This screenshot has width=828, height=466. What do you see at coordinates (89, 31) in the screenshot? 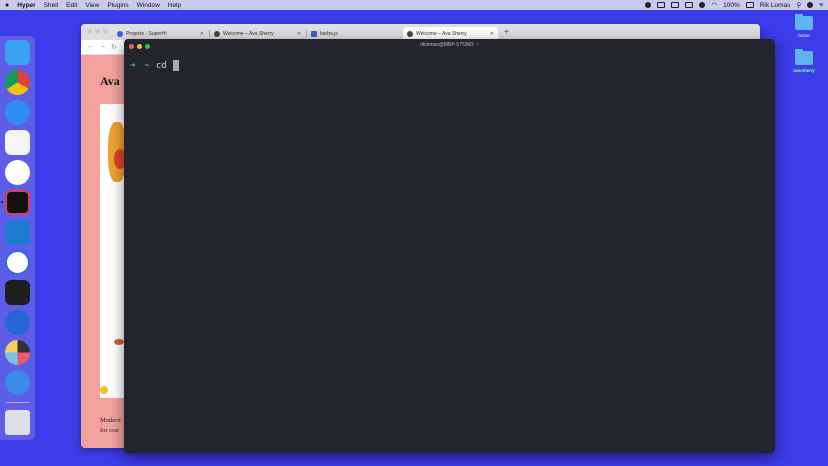
I see `close-button` at bounding box center [89, 31].